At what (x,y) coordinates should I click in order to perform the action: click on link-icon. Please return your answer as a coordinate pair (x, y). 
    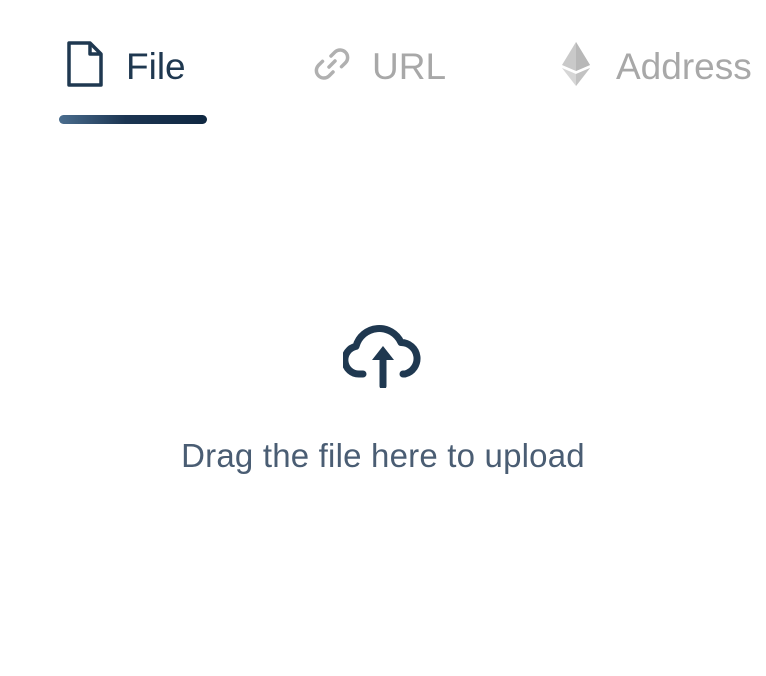
    Looking at the image, I should click on (332, 66).